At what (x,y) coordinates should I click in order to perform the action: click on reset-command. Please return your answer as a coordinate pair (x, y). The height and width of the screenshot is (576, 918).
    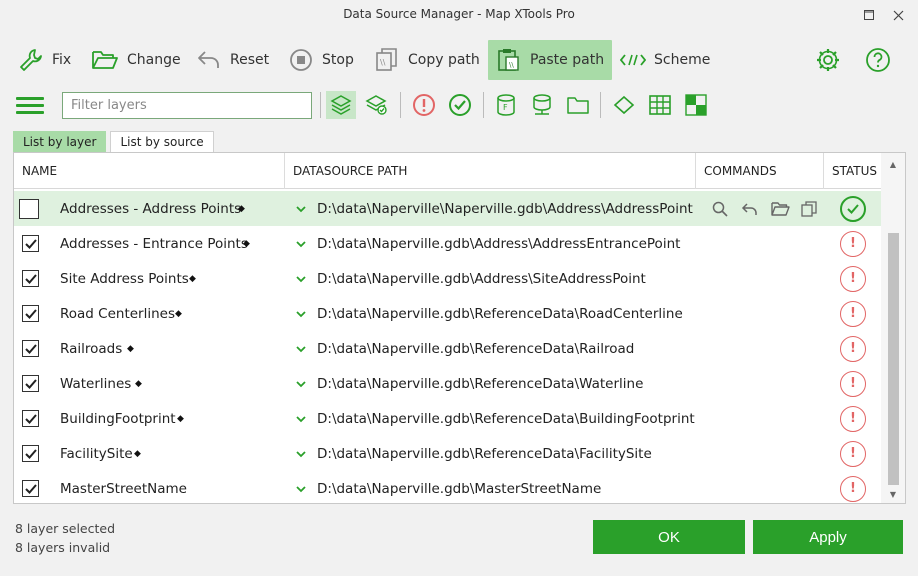
    Looking at the image, I should click on (750, 209).